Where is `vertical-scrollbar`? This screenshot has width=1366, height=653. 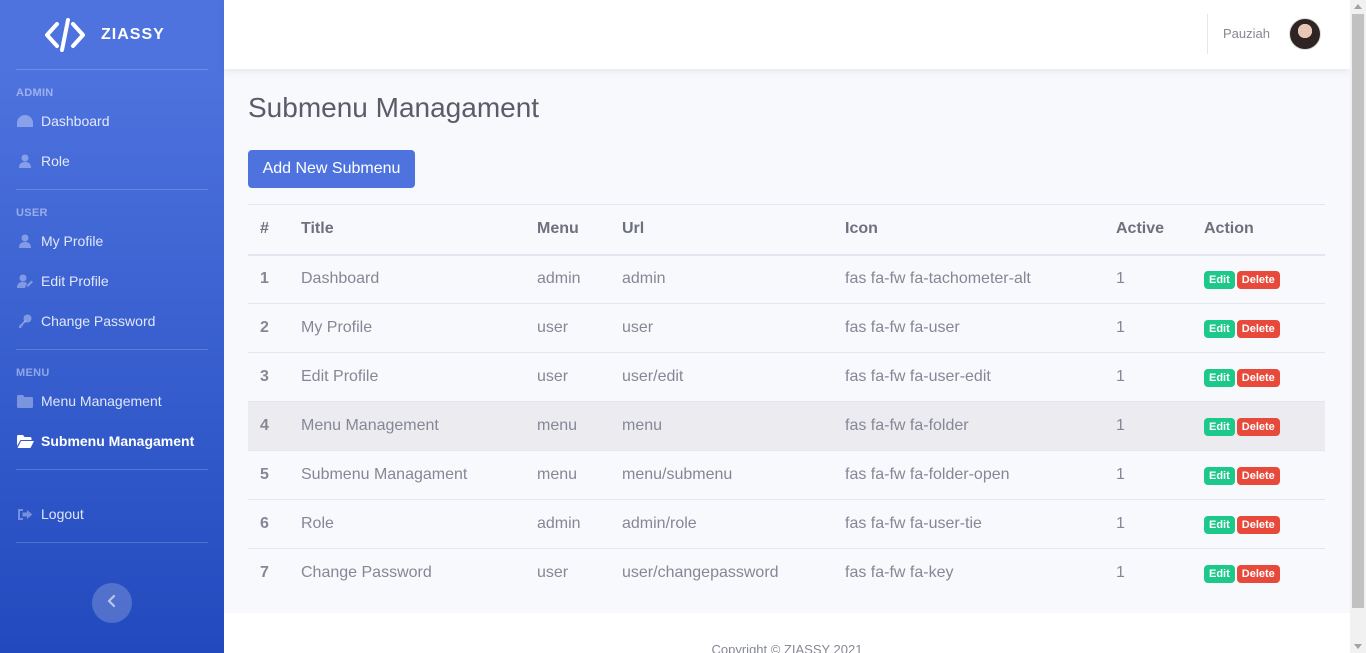
vertical-scrollbar is located at coordinates (1358, 326).